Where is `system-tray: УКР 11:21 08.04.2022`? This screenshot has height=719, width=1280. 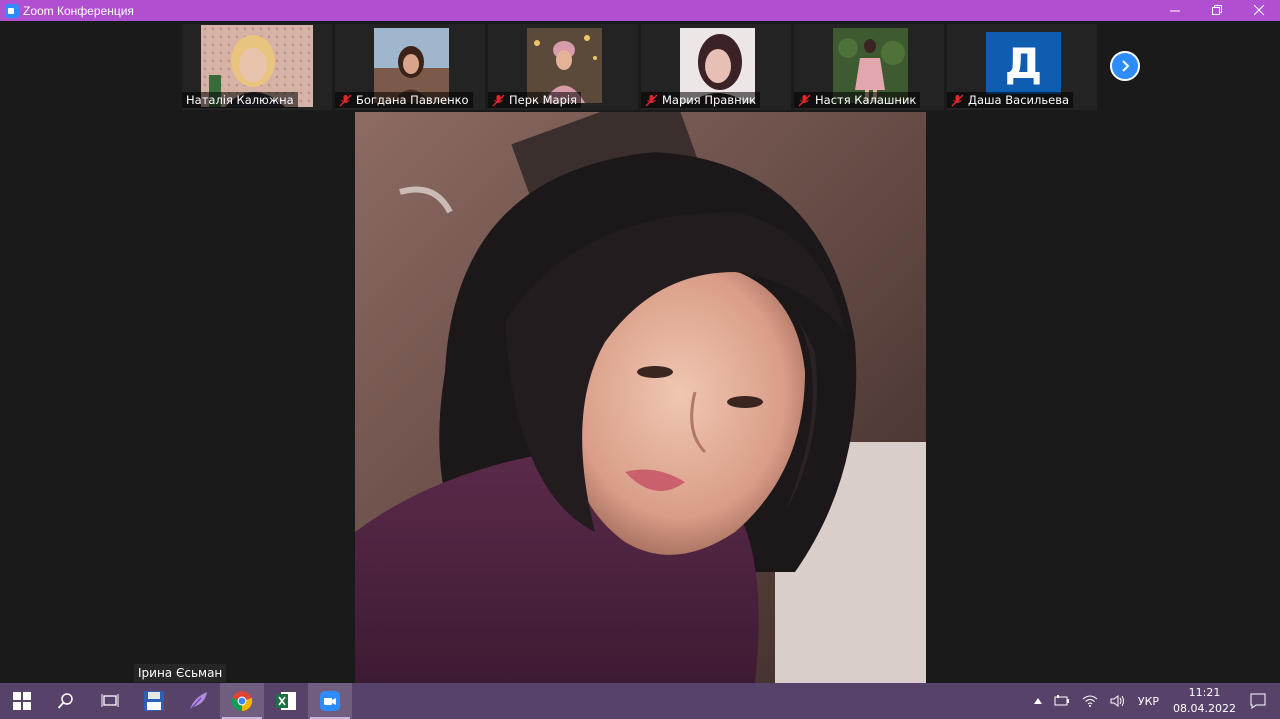
system-tray: УКР 11:21 08.04.2022 is located at coordinates (1154, 701).